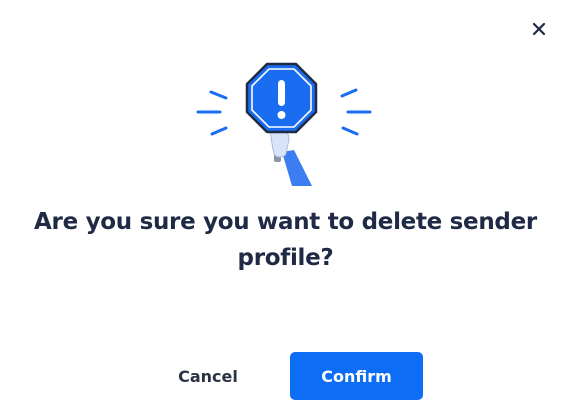  I want to click on confirm-button: Confirm, so click(356, 376).